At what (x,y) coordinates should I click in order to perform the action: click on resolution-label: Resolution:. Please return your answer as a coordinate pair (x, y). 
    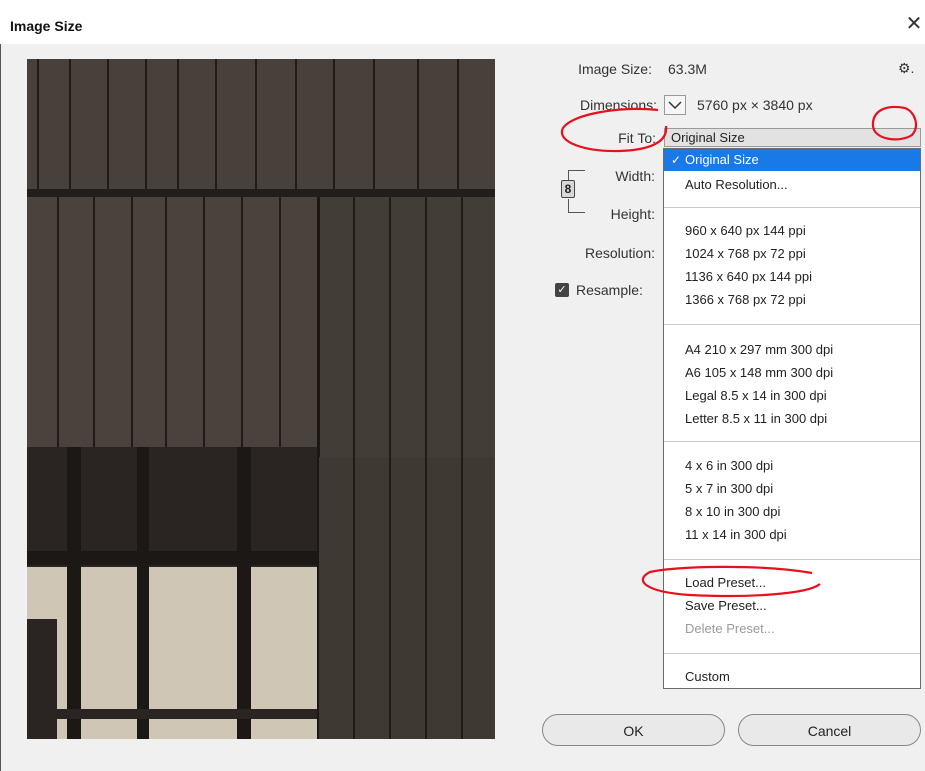
    Looking at the image, I should click on (619, 253).